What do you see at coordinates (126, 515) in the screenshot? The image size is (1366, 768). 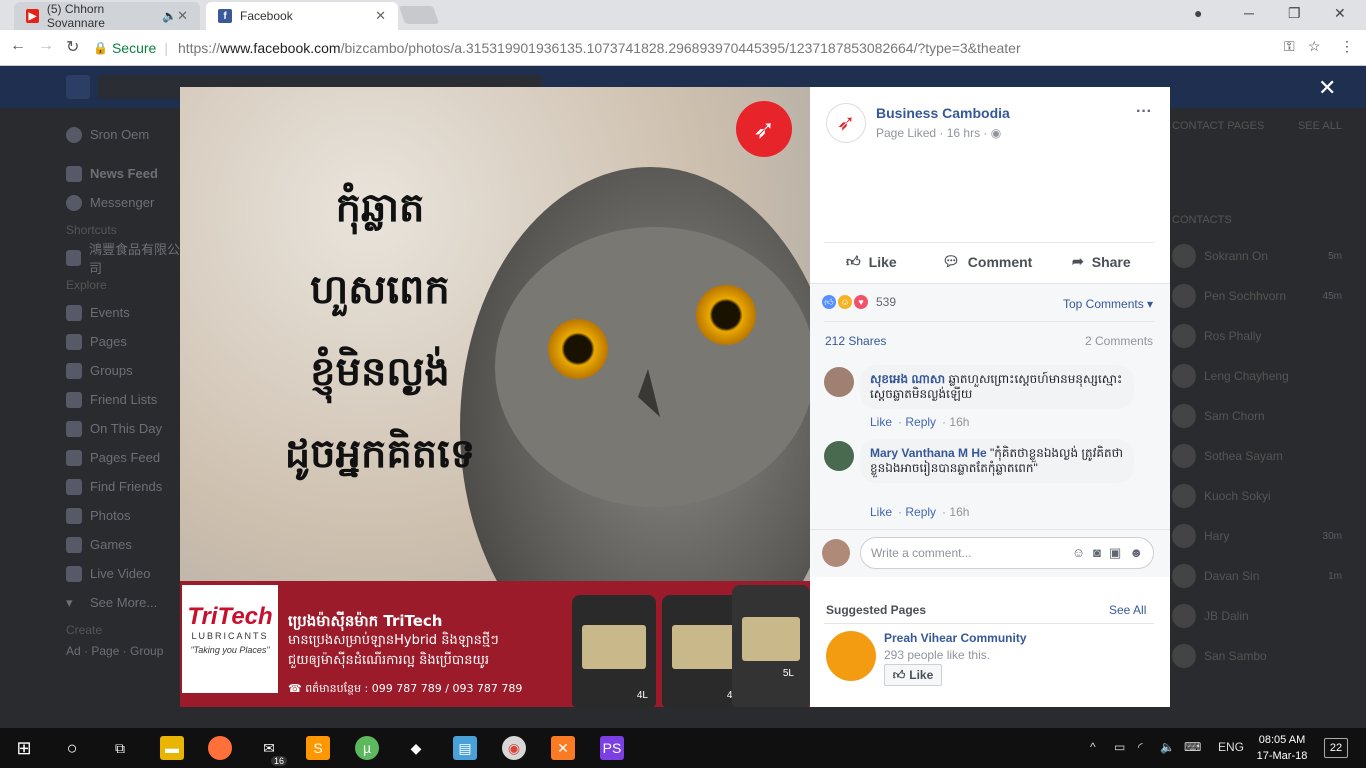 I see `nav-item: Photos` at bounding box center [126, 515].